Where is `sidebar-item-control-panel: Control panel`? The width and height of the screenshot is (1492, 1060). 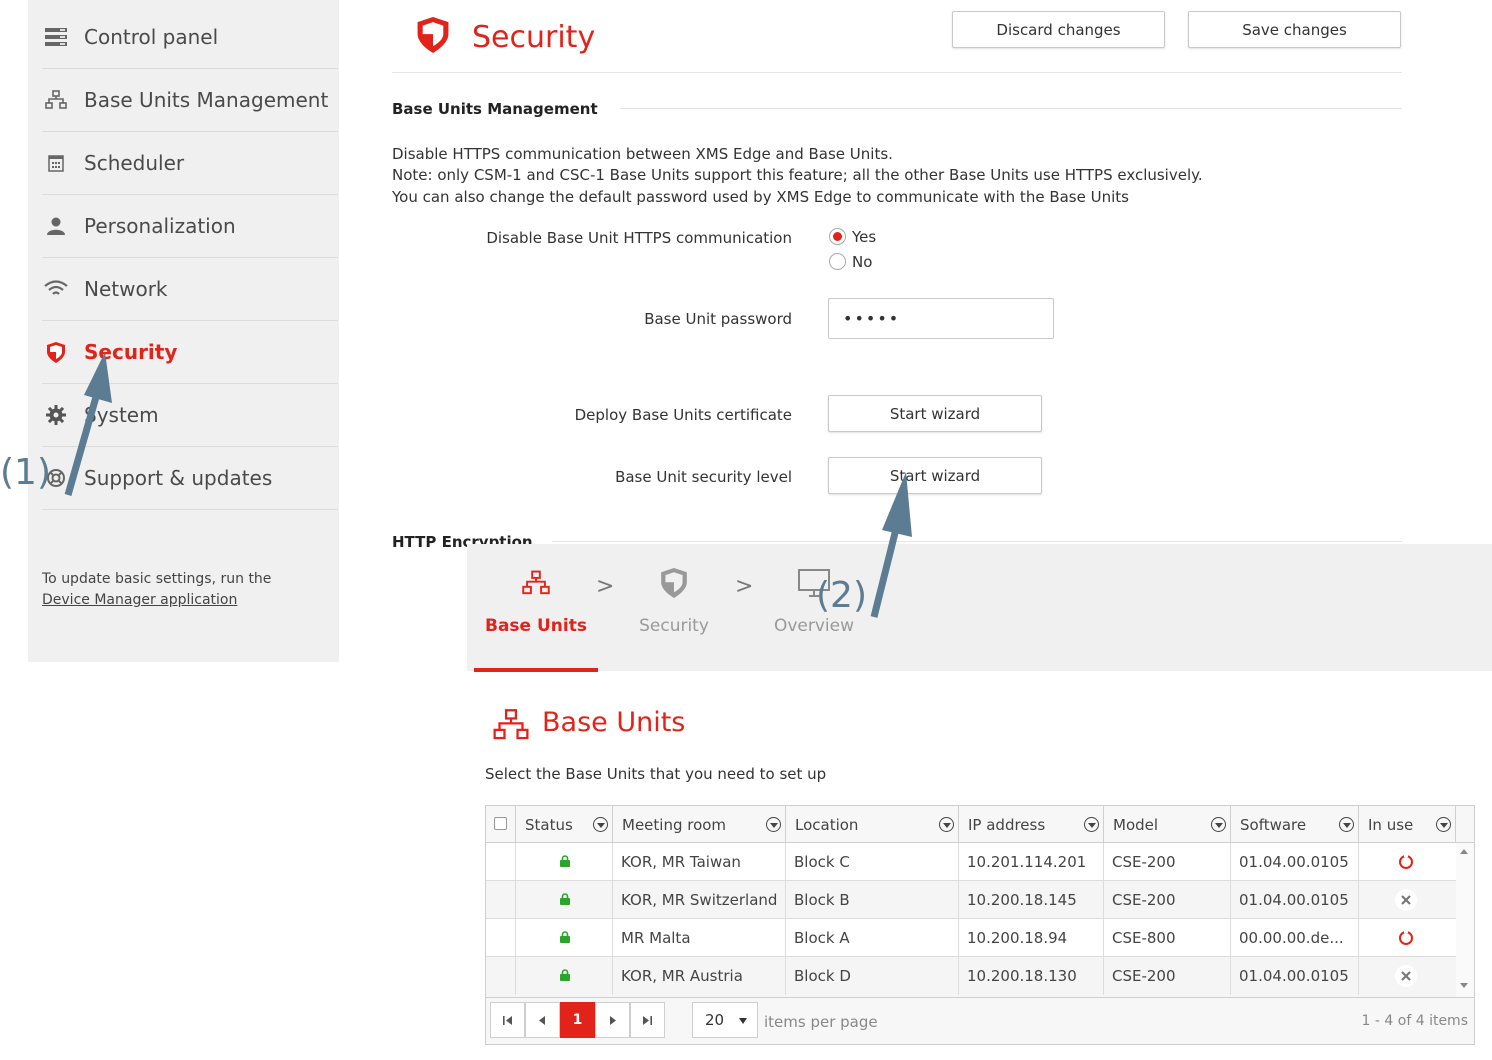
sidebar-item-control-panel: Control panel is located at coordinates (190, 37).